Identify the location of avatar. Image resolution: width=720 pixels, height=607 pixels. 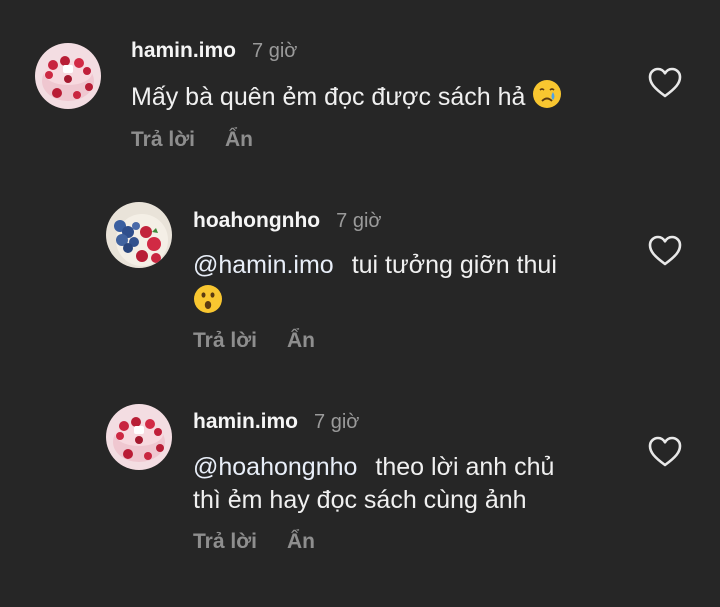
(139, 437).